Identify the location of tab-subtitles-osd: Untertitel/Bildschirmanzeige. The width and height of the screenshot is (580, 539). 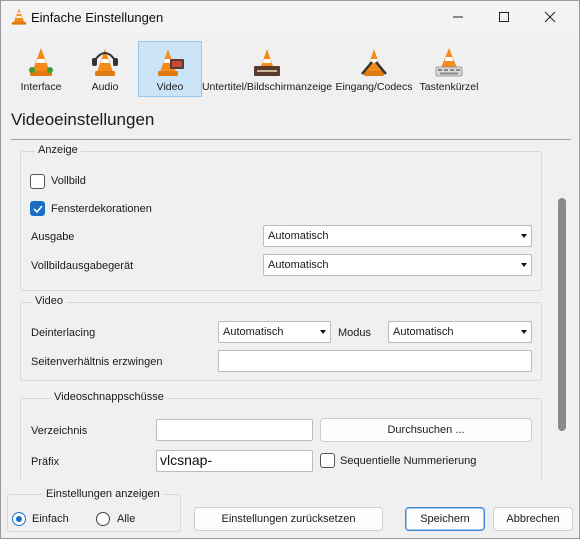
(267, 69).